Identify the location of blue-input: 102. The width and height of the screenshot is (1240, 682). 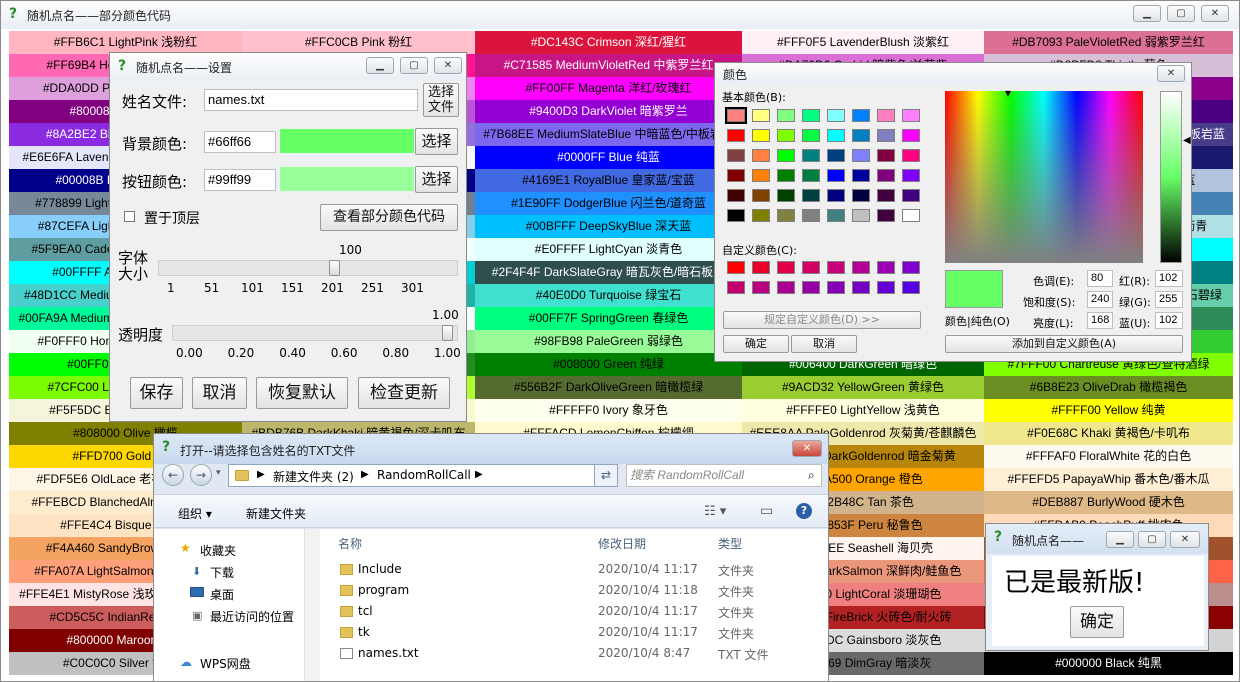
(1169, 320).